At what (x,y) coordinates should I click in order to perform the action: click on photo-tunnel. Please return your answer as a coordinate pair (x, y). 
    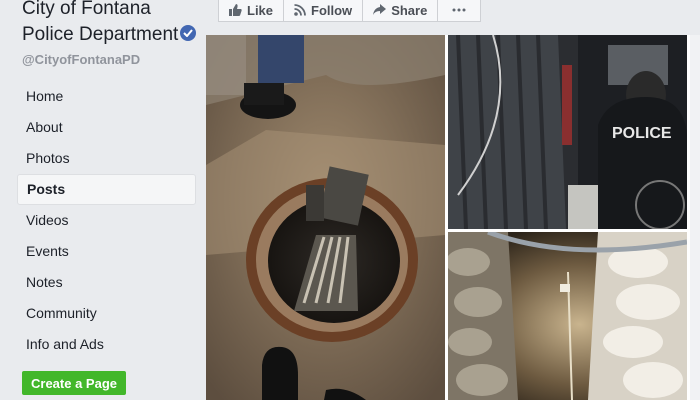
    Looking at the image, I should click on (567, 316).